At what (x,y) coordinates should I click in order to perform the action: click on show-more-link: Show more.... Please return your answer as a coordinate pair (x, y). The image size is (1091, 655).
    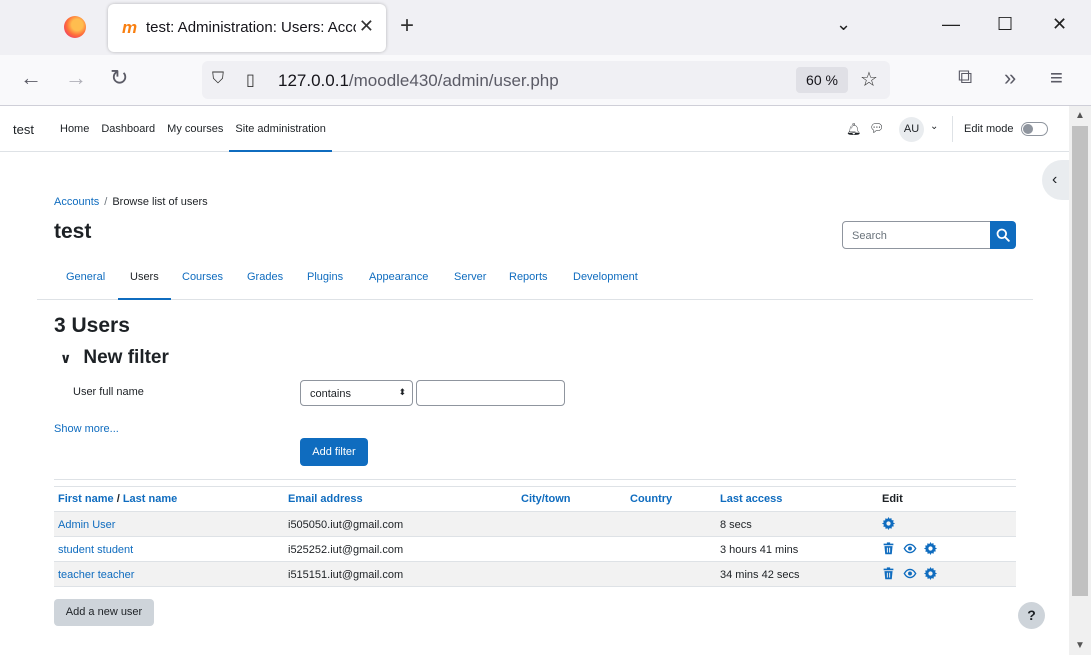
    Looking at the image, I should click on (86, 429).